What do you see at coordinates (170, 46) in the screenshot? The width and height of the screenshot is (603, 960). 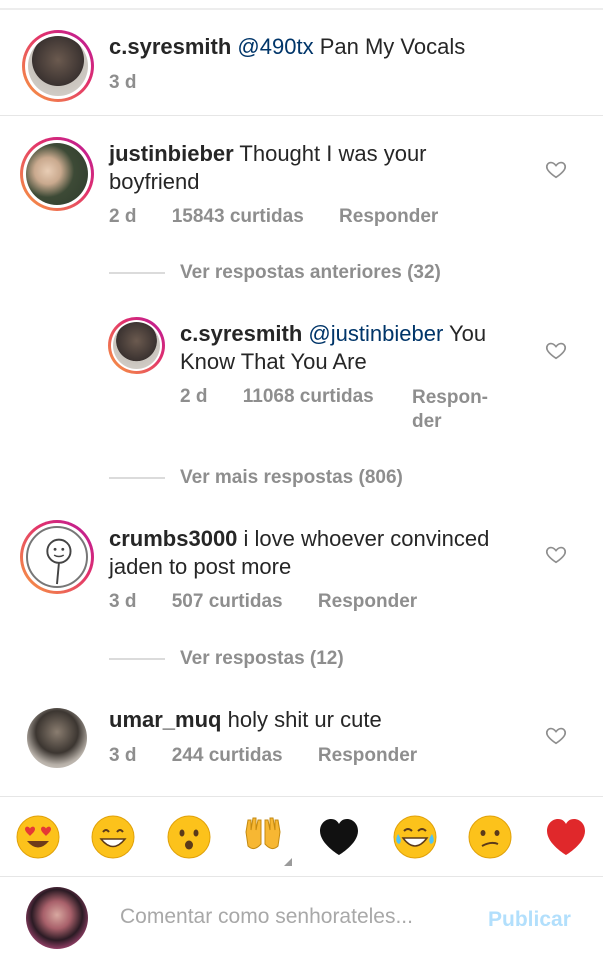 I see `caption-username: c.syresmith` at bounding box center [170, 46].